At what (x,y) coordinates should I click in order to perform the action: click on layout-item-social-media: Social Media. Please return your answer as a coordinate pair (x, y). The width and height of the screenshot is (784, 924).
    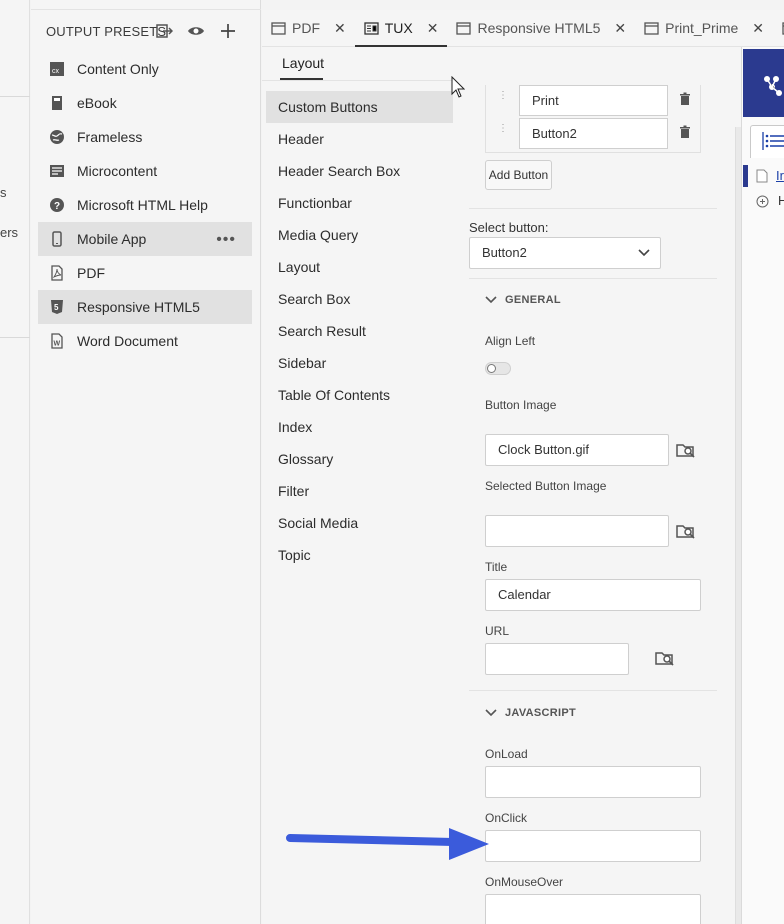
    Looking at the image, I should click on (359, 523).